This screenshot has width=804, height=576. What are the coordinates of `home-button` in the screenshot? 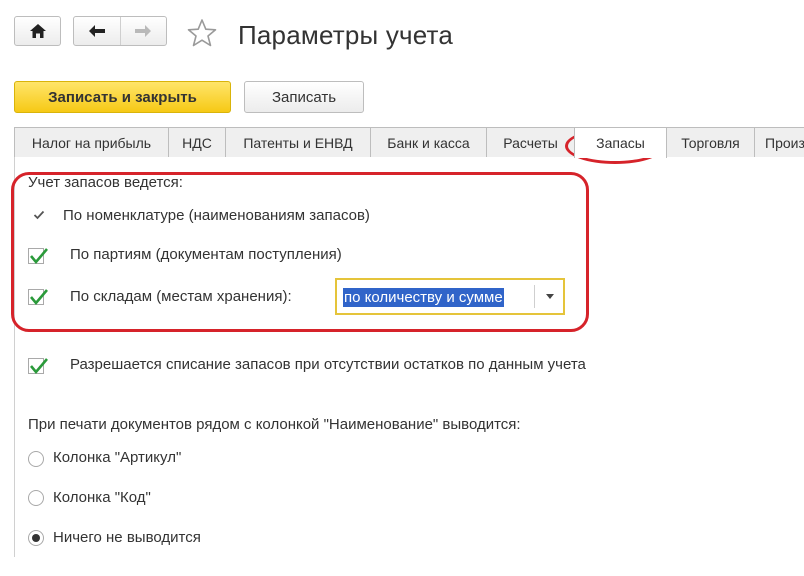 It's located at (37, 31).